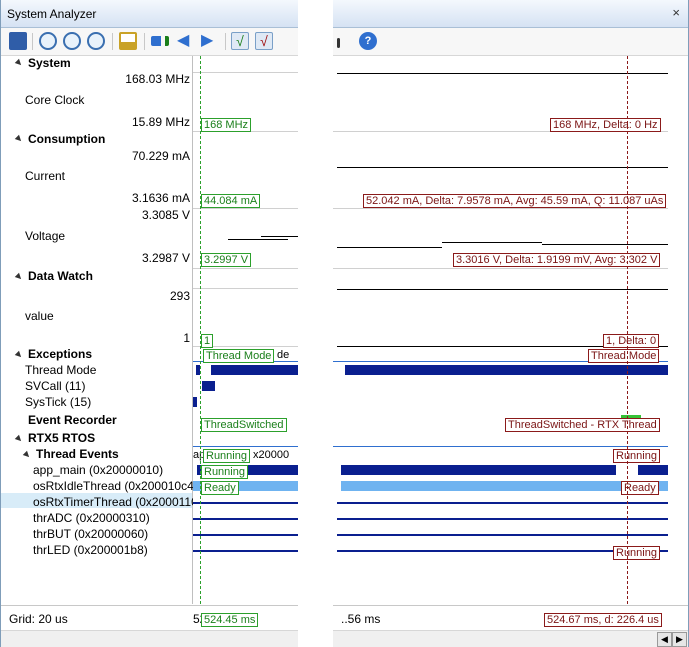 The width and height of the screenshot is (689, 647). What do you see at coordinates (72, 41) in the screenshot?
I see `zoom-all-icon` at bounding box center [72, 41].